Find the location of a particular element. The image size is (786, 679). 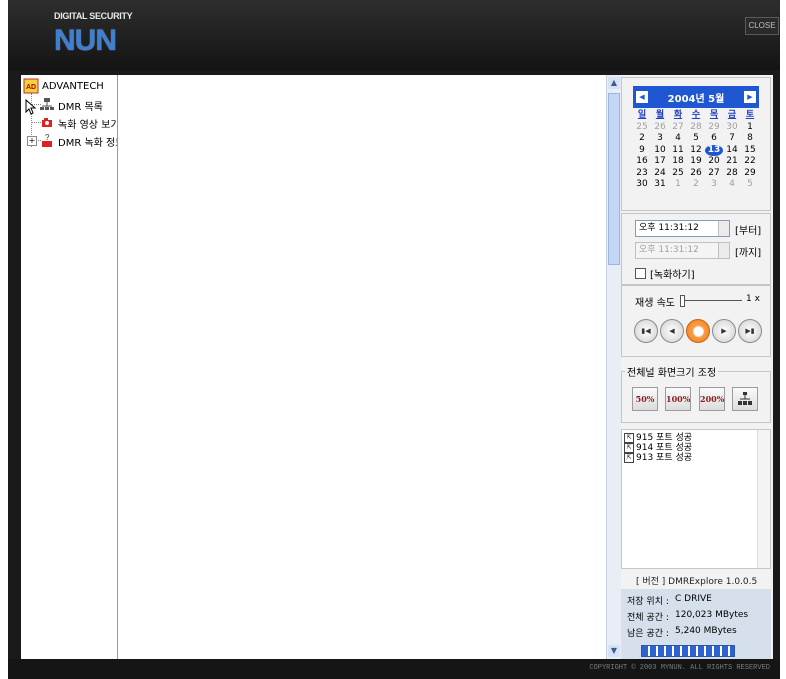

next-month-button: ▶ is located at coordinates (749, 97).